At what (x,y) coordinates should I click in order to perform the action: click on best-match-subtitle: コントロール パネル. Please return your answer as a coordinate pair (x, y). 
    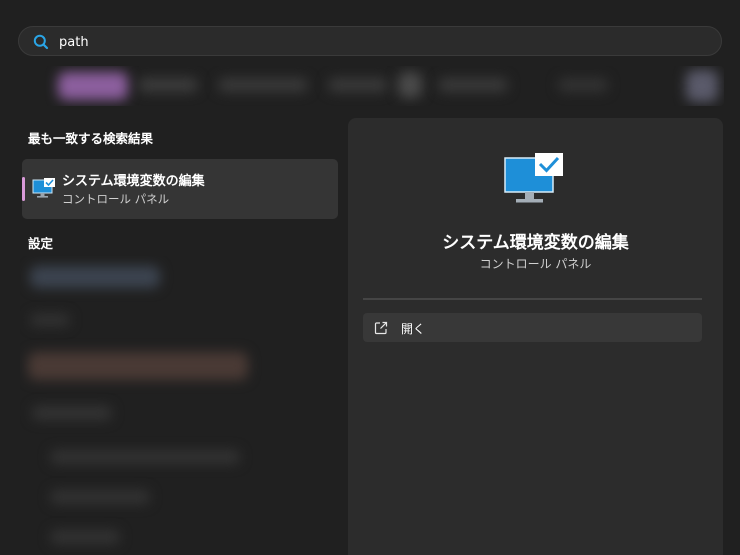
    Looking at the image, I should click on (116, 199).